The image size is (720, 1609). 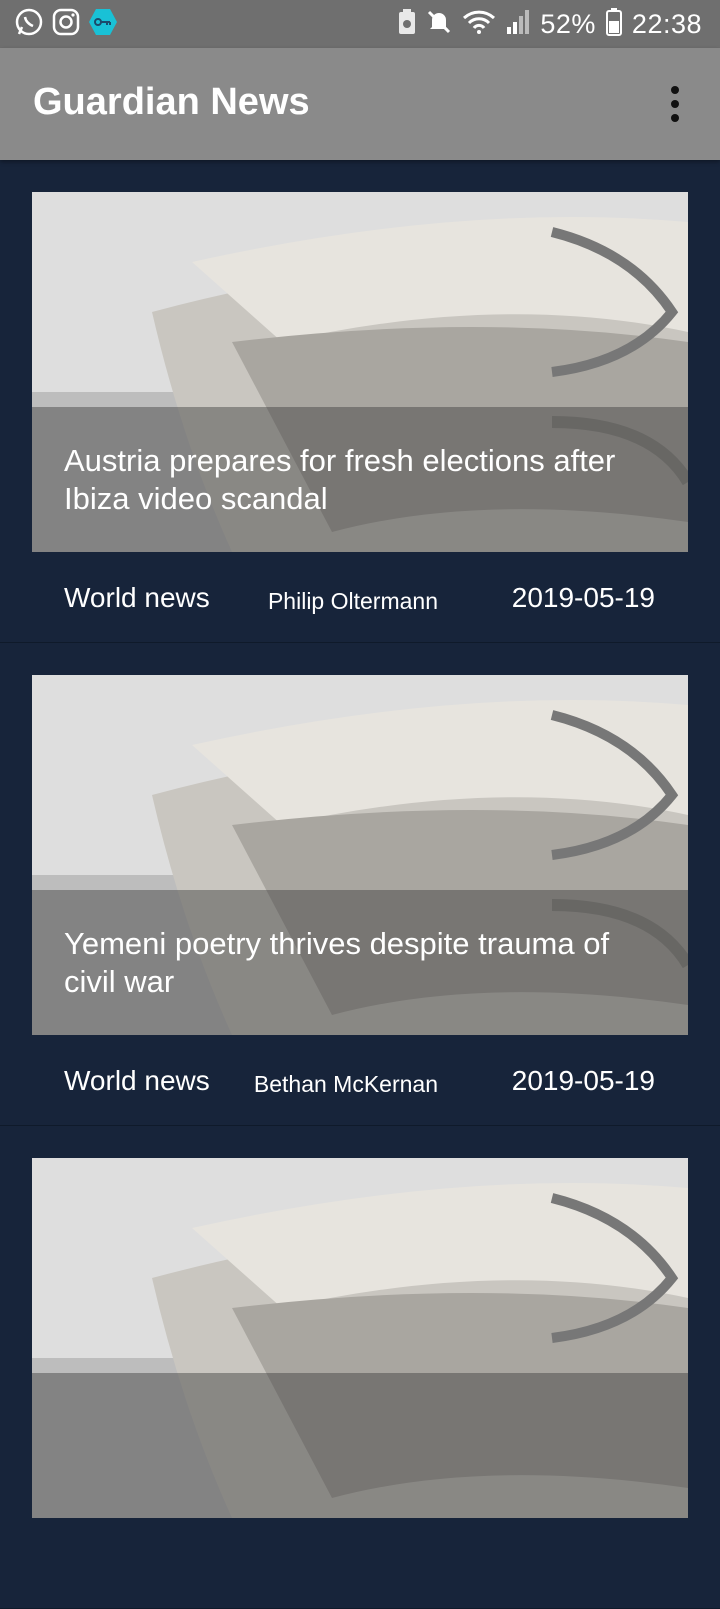 What do you see at coordinates (360, 104) in the screenshot?
I see `app-bar: Guardian News` at bounding box center [360, 104].